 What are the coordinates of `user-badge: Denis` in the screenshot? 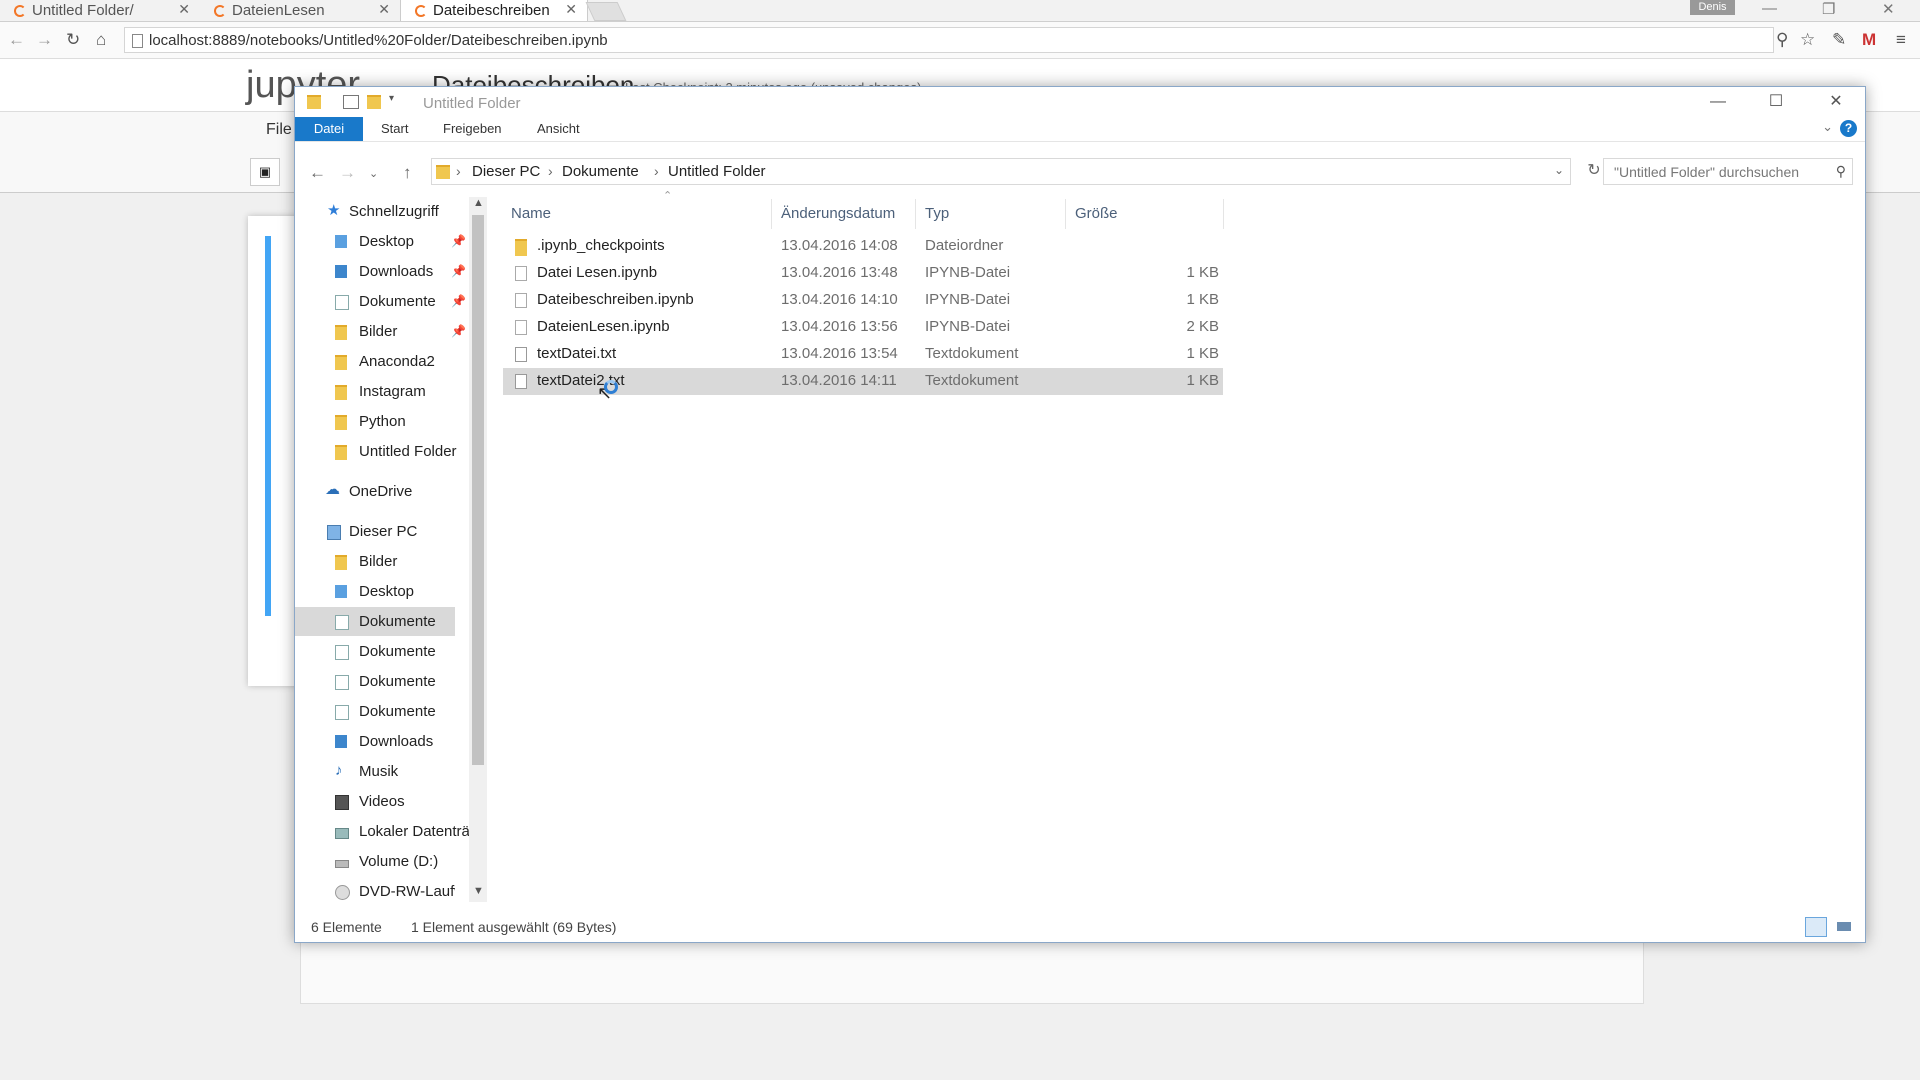 It's located at (1712, 7).